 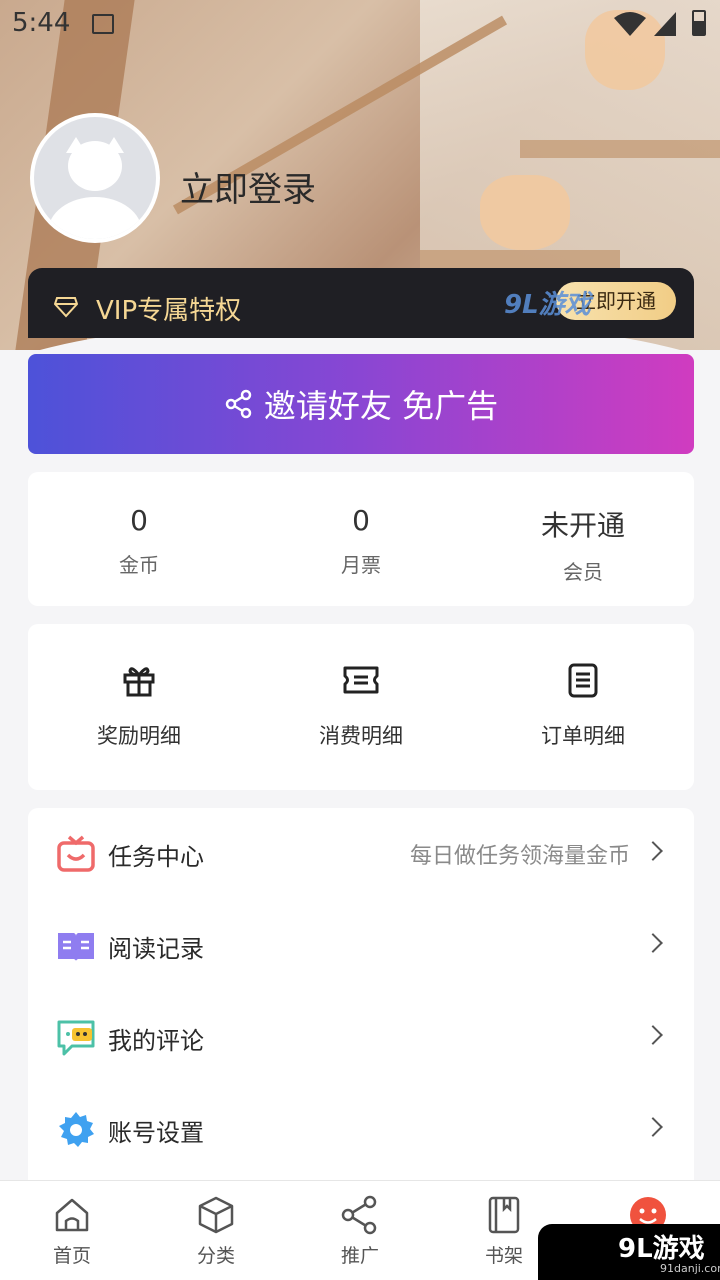 What do you see at coordinates (547, 305) in the screenshot?
I see `watermark-logo: 9L游戏` at bounding box center [547, 305].